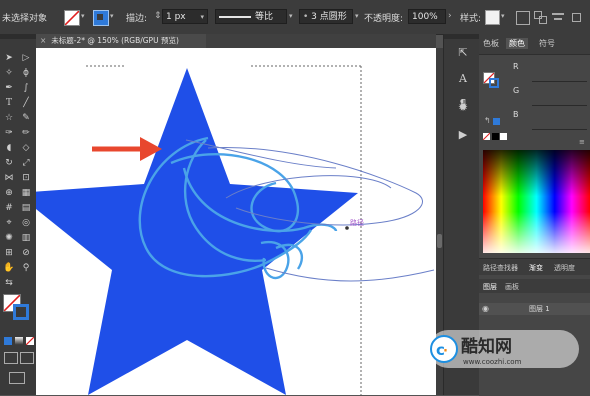 The image size is (590, 396). I want to click on none-mode-button, so click(30, 341).